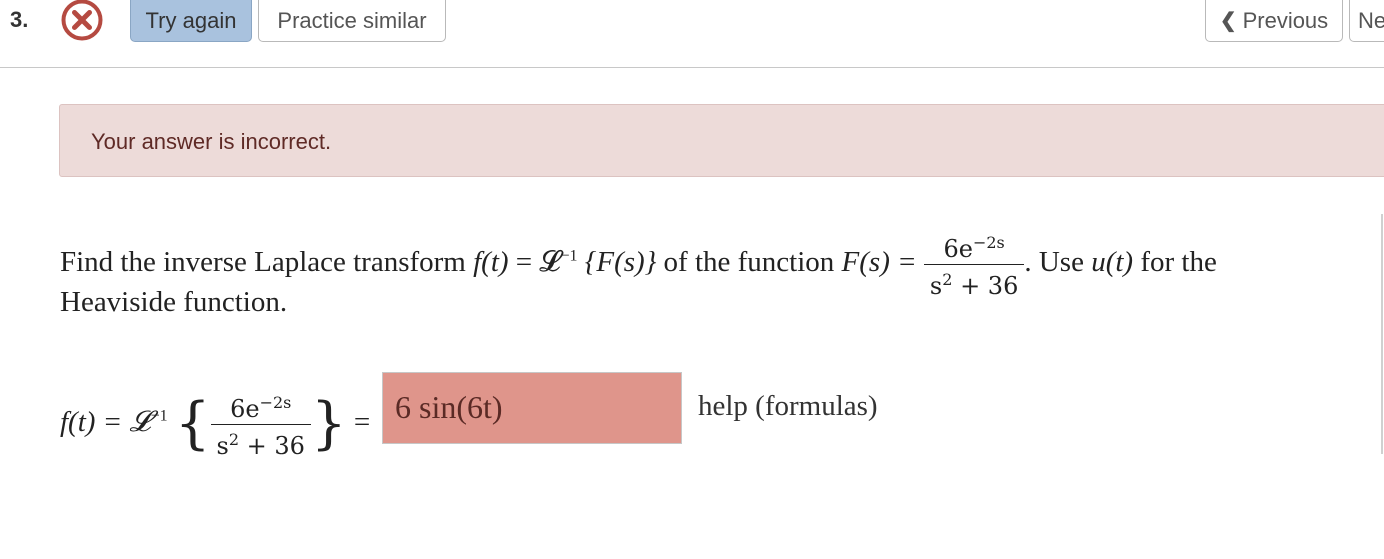 The image size is (1384, 559). I want to click on problem-intro: Find the inverse Laplace transform, so click(263, 262).